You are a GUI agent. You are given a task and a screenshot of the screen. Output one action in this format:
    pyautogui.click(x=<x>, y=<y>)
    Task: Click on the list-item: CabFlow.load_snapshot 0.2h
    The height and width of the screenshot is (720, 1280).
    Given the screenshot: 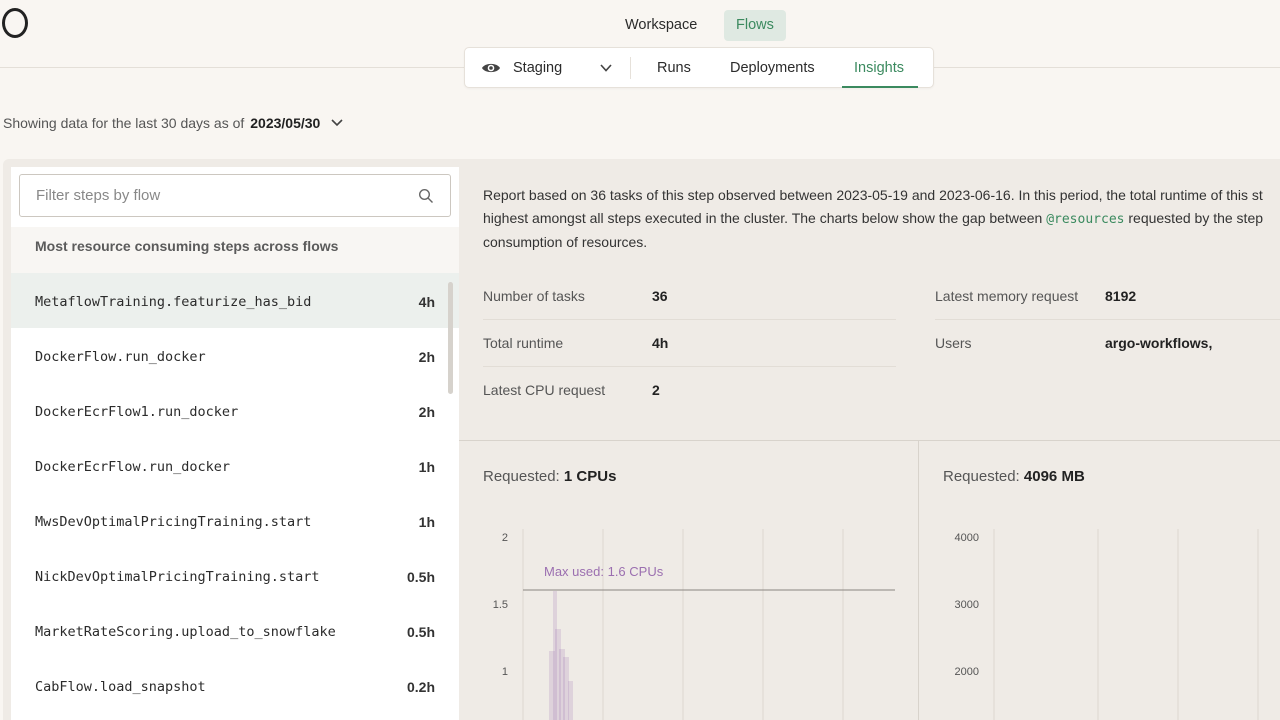 What is the action you would take?
    pyautogui.click(x=235, y=685)
    